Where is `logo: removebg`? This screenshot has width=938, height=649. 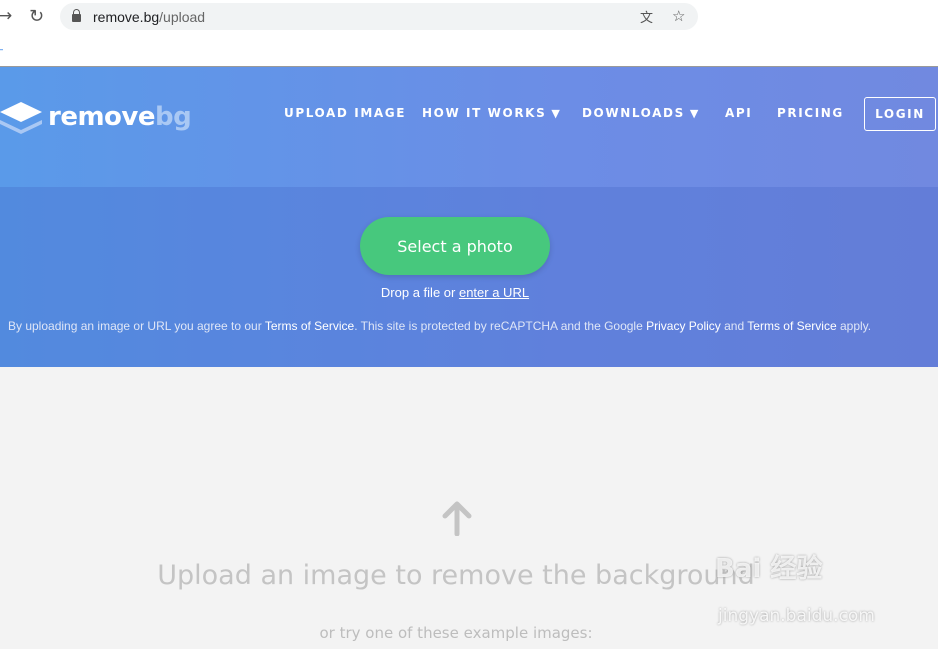 logo: removebg is located at coordinates (96, 117).